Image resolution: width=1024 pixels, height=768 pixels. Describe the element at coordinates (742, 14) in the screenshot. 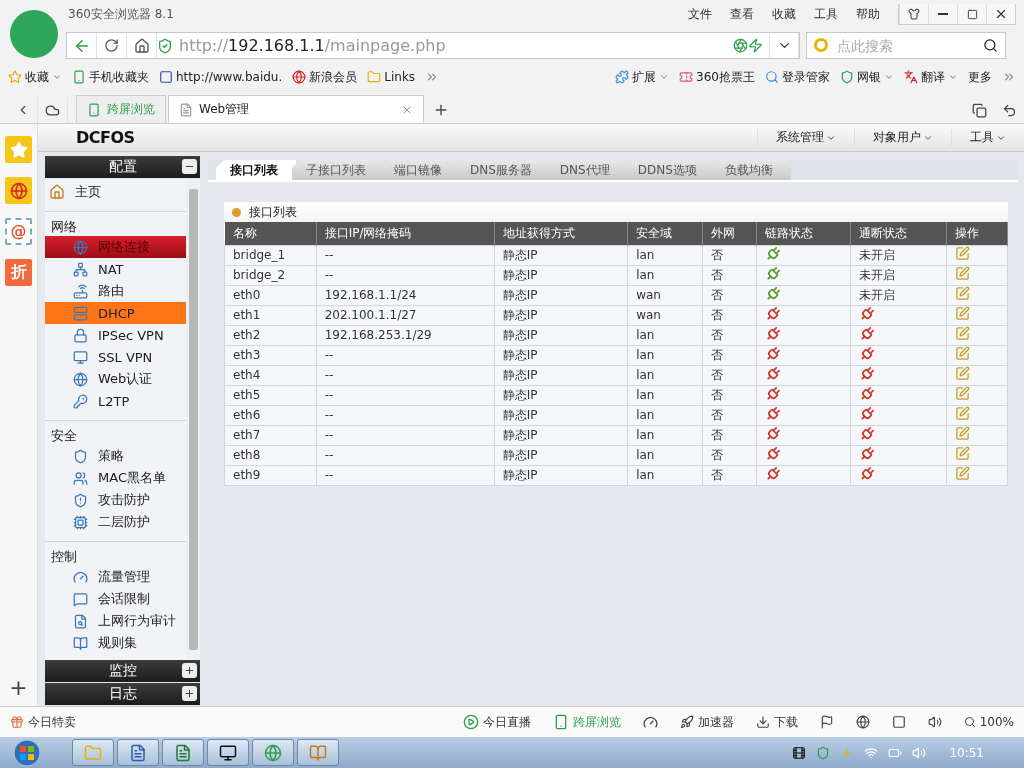

I see `menu-item: 查看` at that location.